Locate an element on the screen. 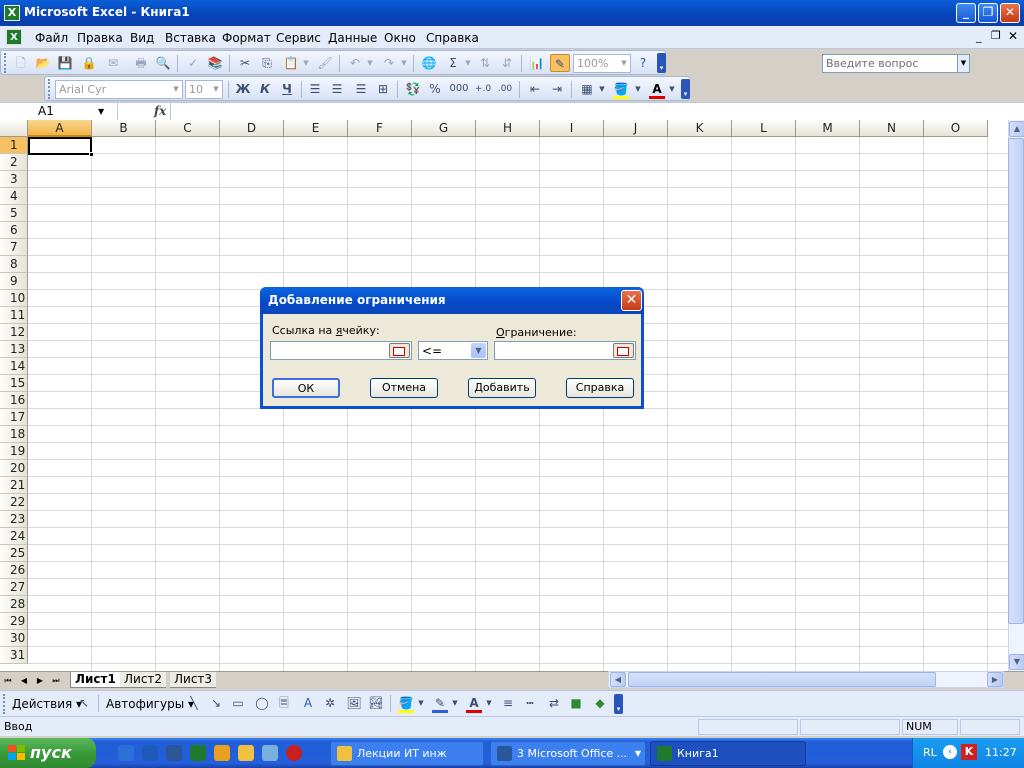 Image resolution: width=1024 pixels, height=768 pixels. close-button: ✕ is located at coordinates (1010, 13).